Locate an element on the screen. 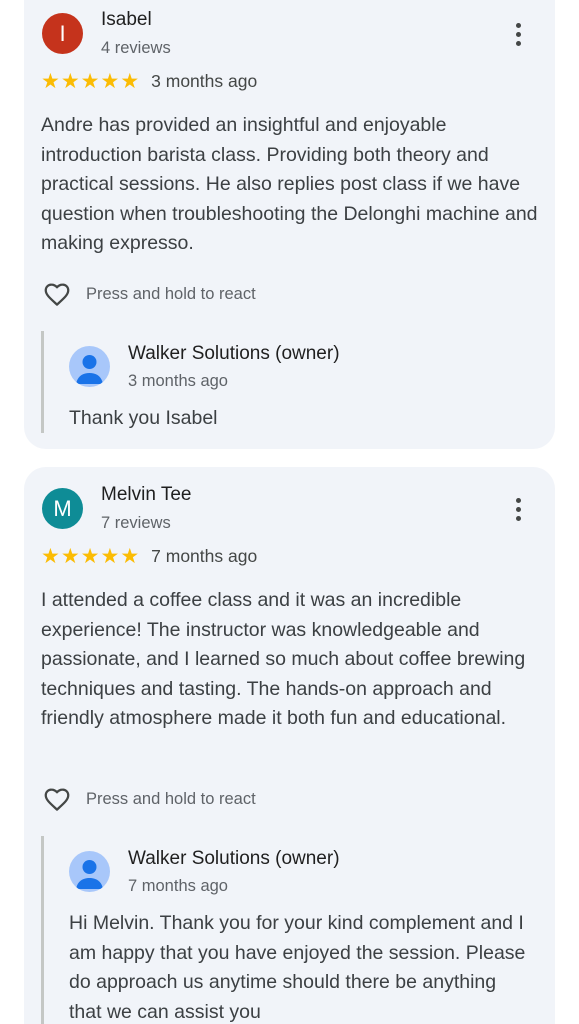  review-date: 7 months ago is located at coordinates (204, 556).